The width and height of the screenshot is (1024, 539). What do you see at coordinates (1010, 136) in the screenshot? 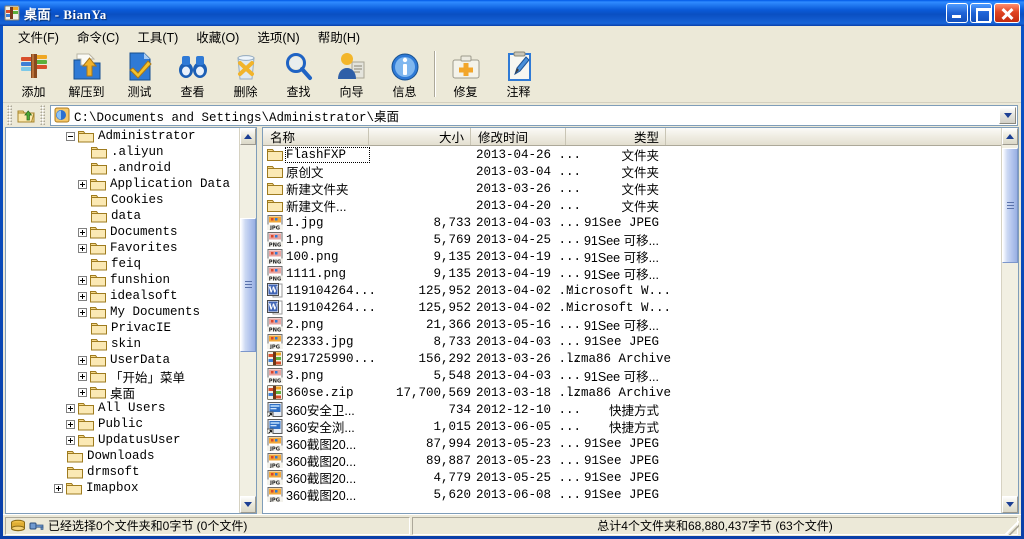
I see `list-scroll-up-button` at bounding box center [1010, 136].